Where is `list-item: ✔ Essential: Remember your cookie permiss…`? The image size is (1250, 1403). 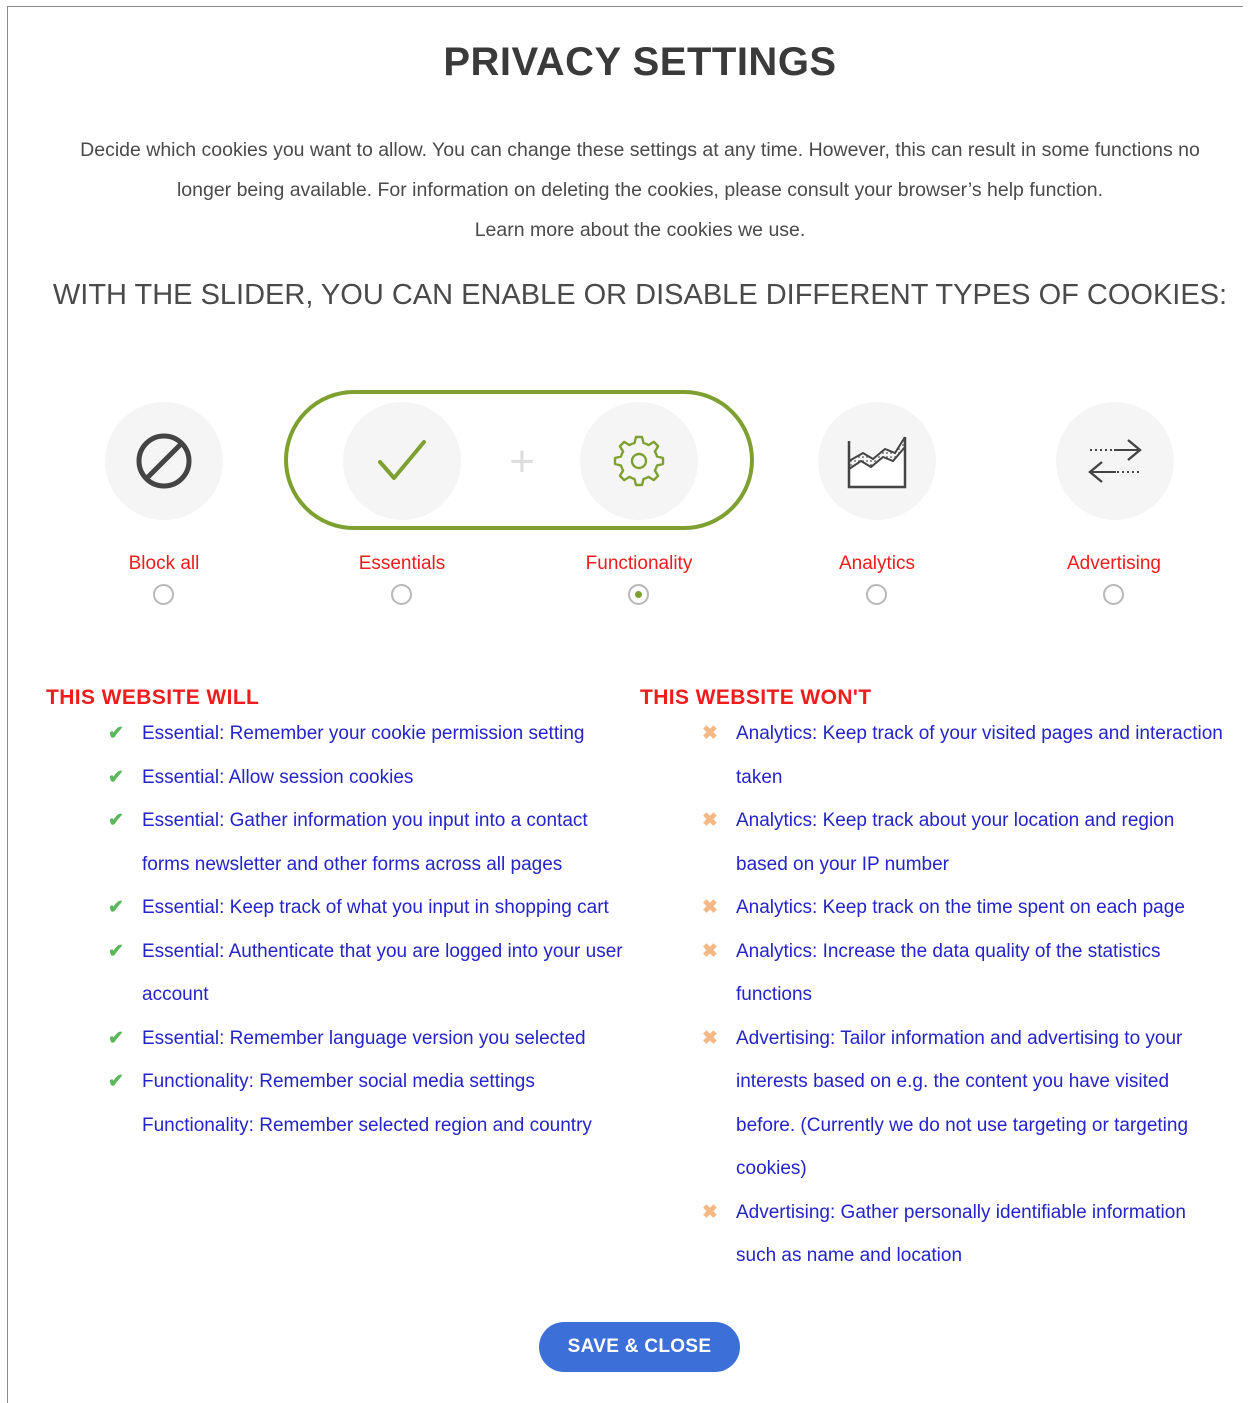 list-item: ✔ Essential: Remember your cookie permiss… is located at coordinates (364, 734).